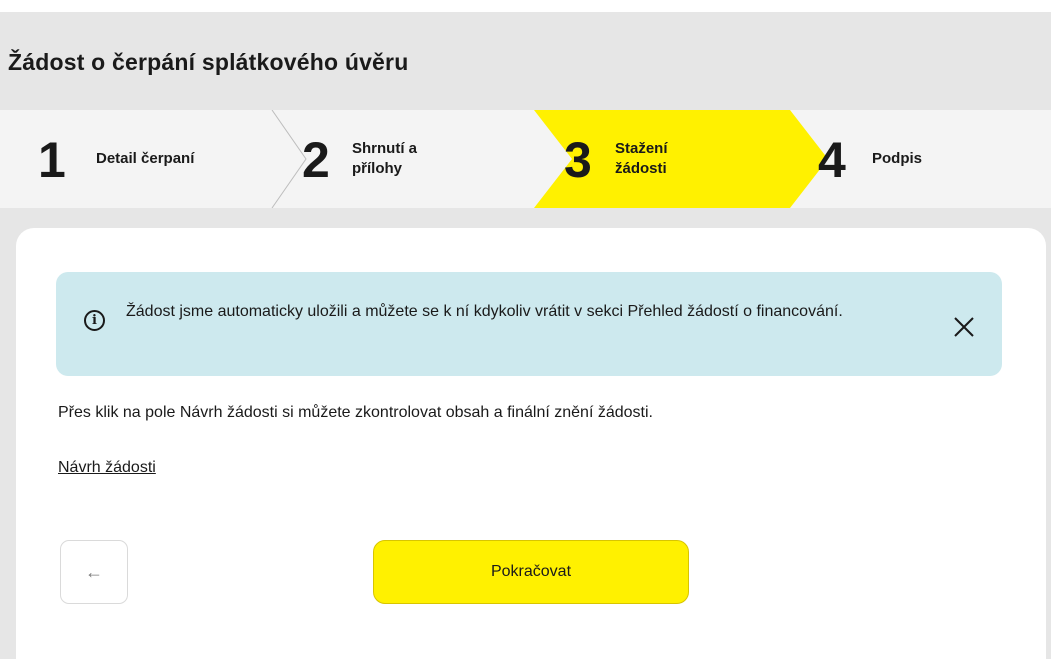  I want to click on continue-button: Pokračovat, so click(531, 572).